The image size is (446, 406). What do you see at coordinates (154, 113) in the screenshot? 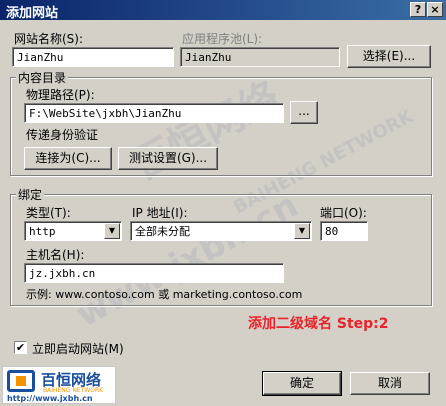
I see `physical-path-input: F:\WebSite\jxbh\JianZhu` at bounding box center [154, 113].